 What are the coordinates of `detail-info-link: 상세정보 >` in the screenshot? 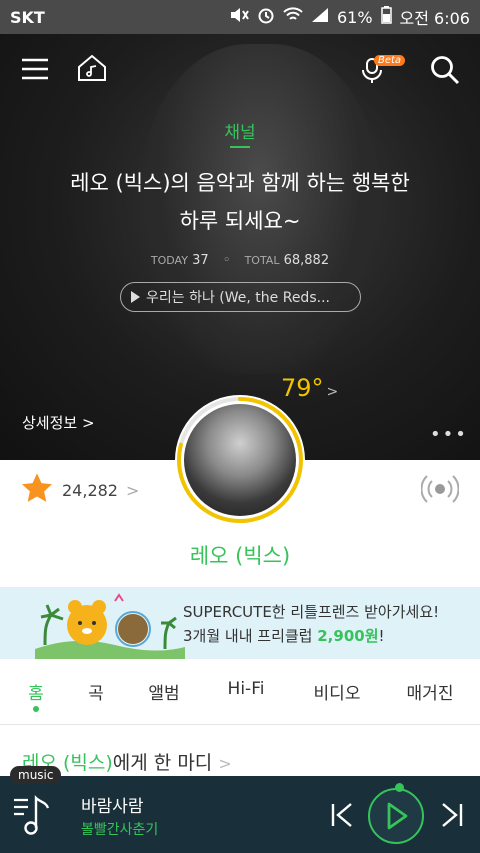 It's located at (58, 422).